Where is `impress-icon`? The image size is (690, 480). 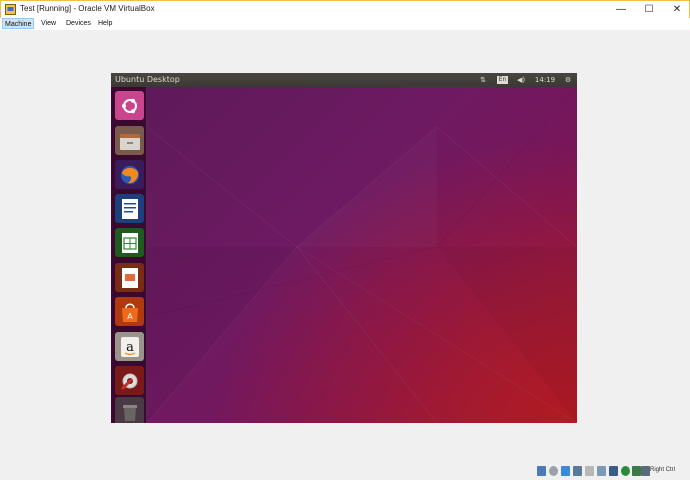
impress-icon is located at coordinates (129, 277).